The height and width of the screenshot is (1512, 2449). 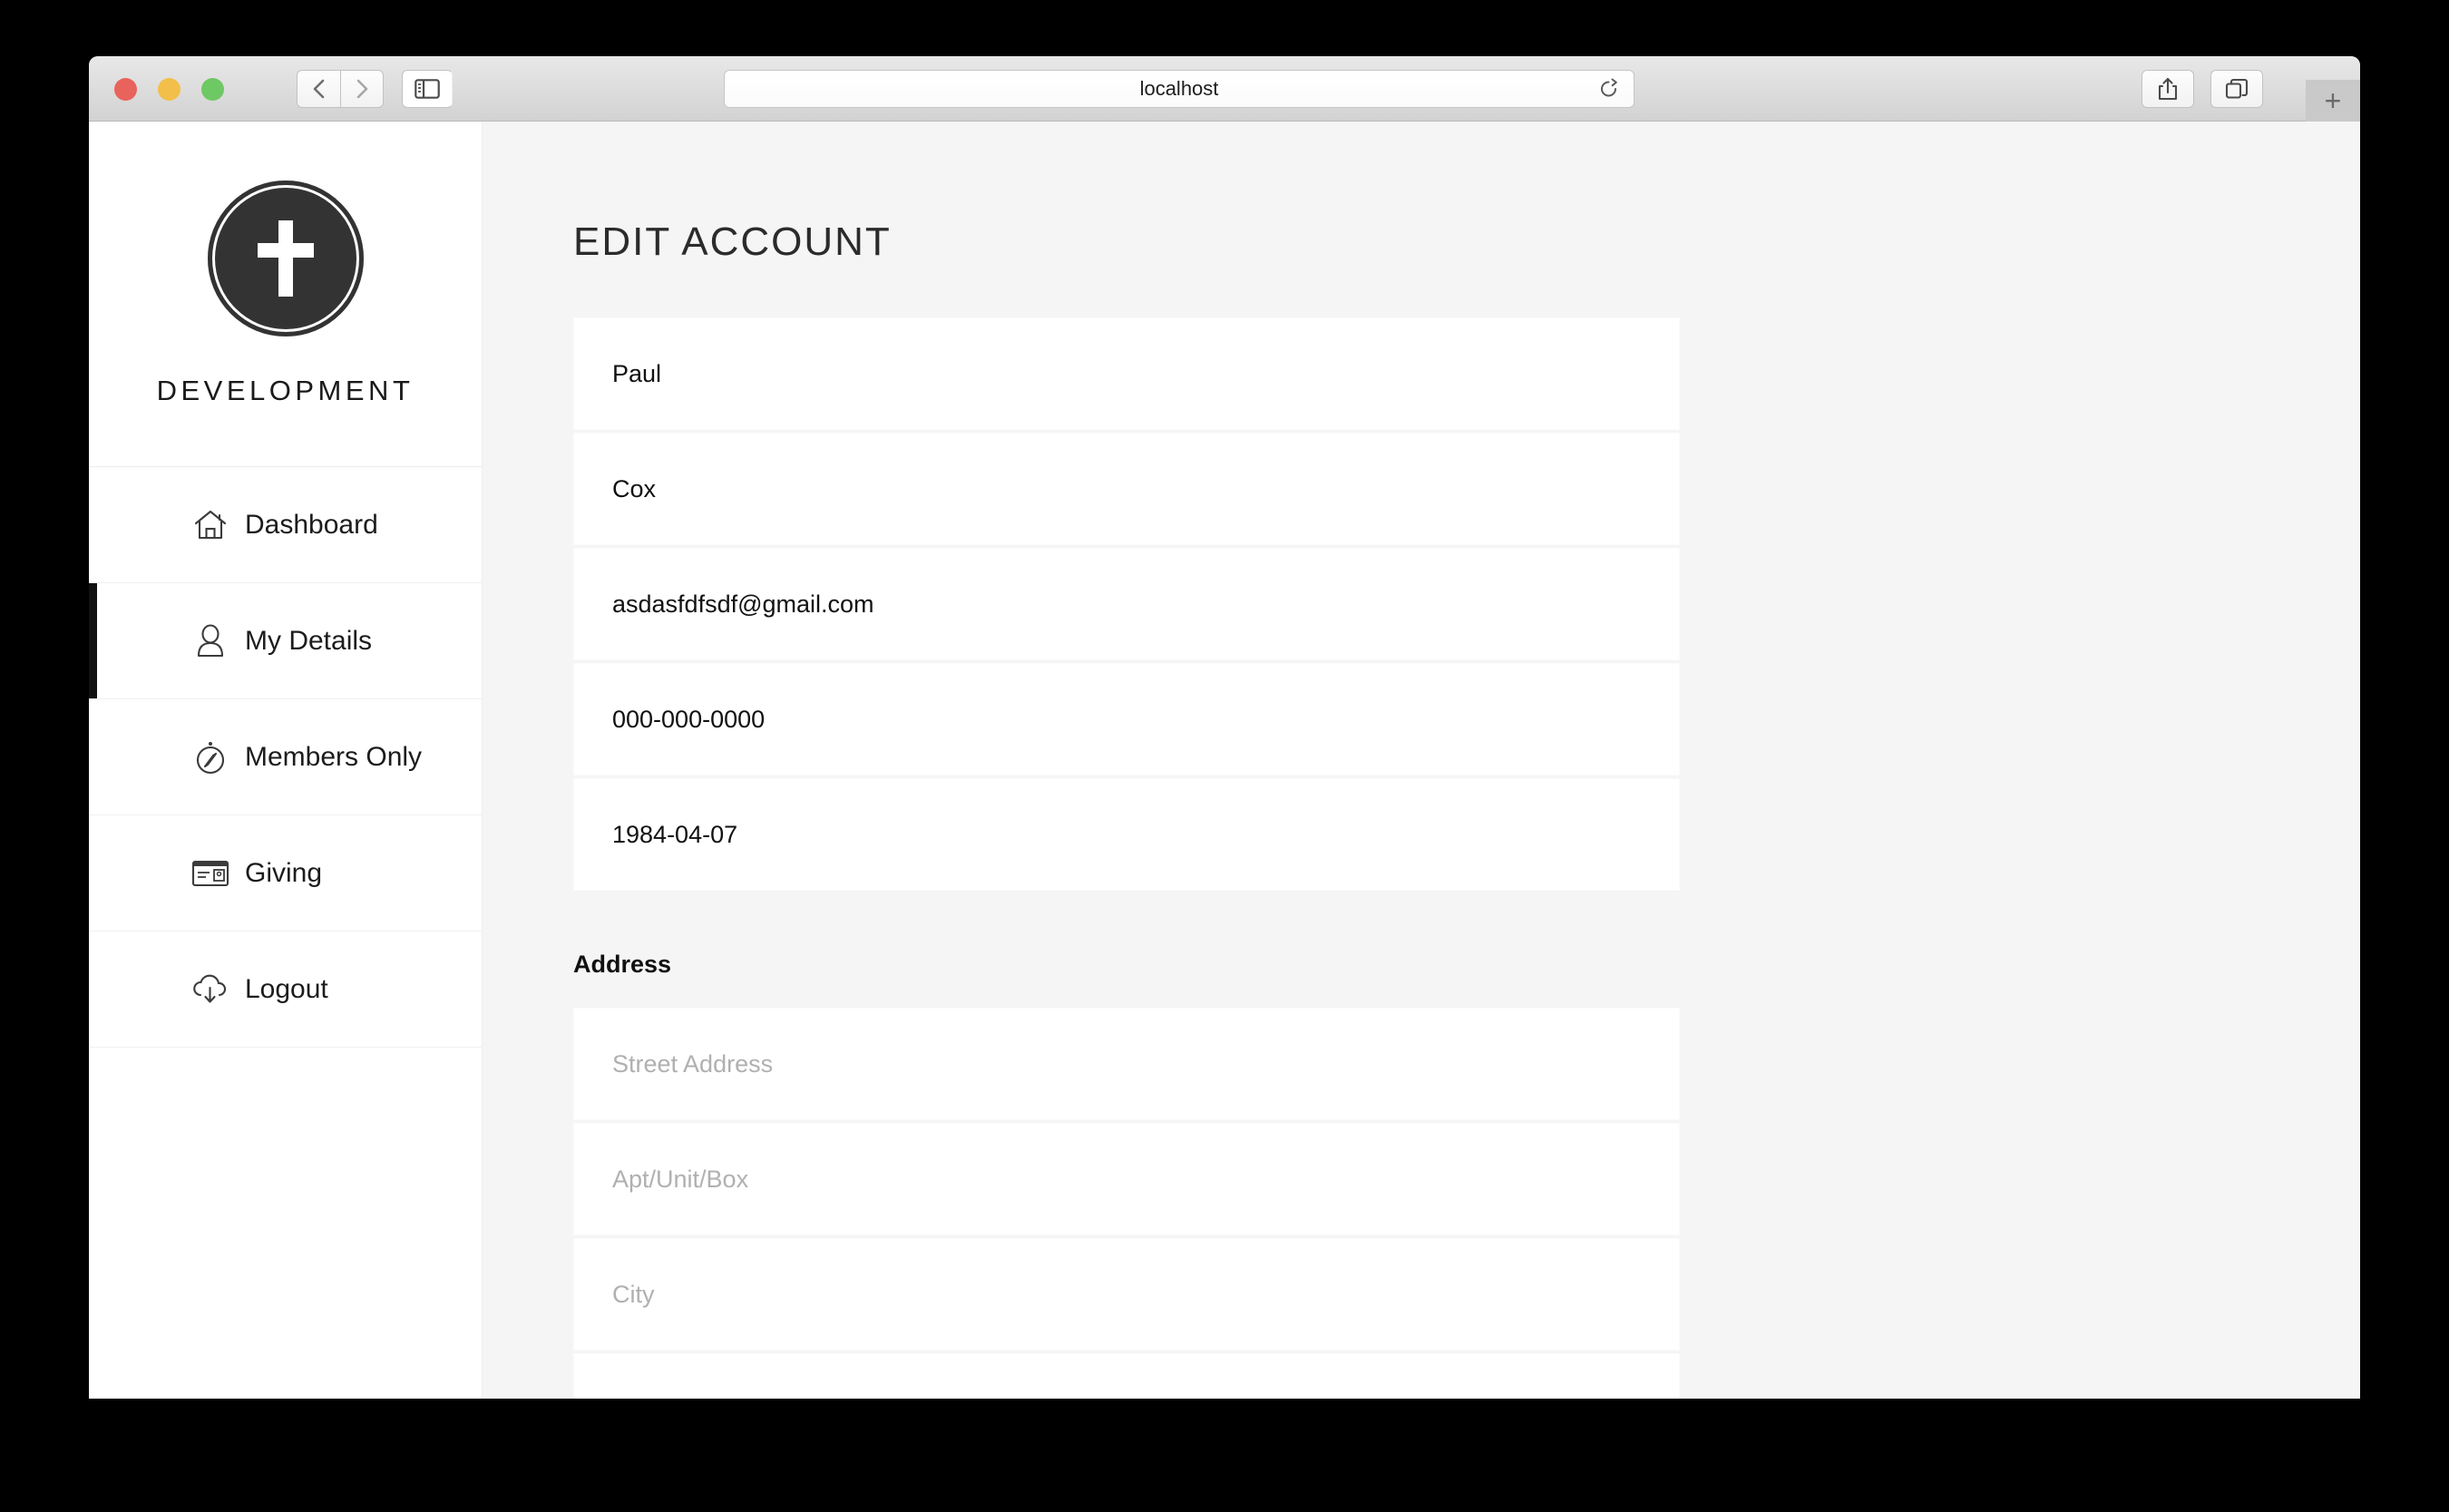 What do you see at coordinates (2333, 101) in the screenshot?
I see `new-tab-button: +` at bounding box center [2333, 101].